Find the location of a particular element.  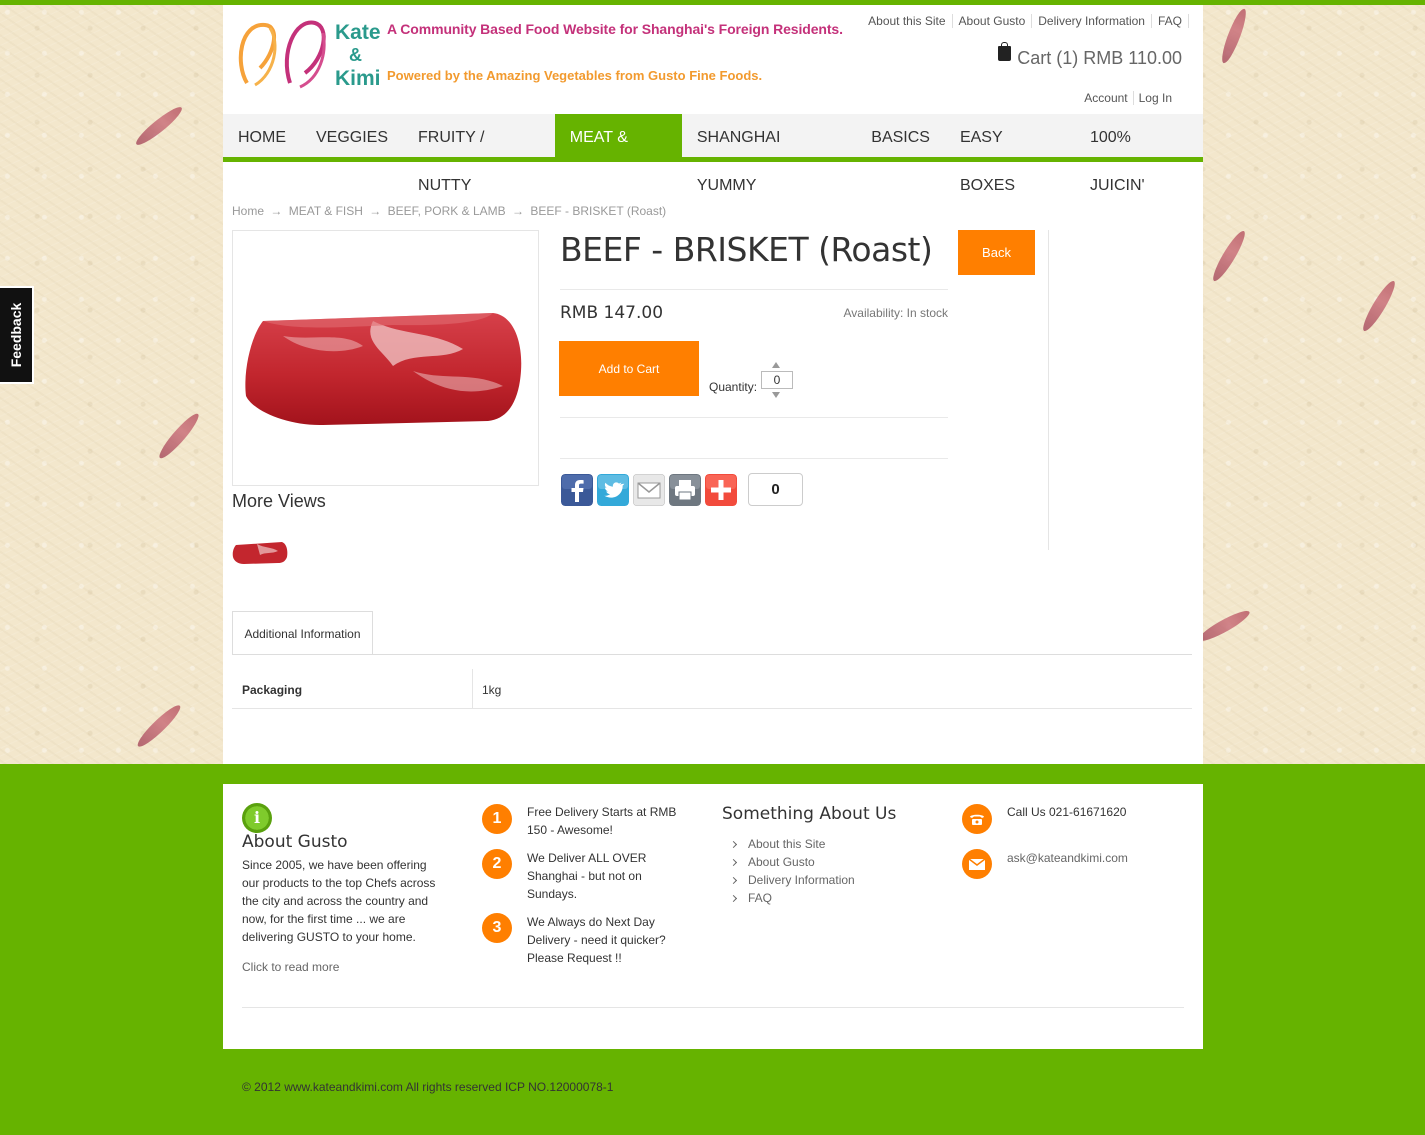

nav-item-fruity-nutty: FRUITY / NUTTY is located at coordinates (479, 154).